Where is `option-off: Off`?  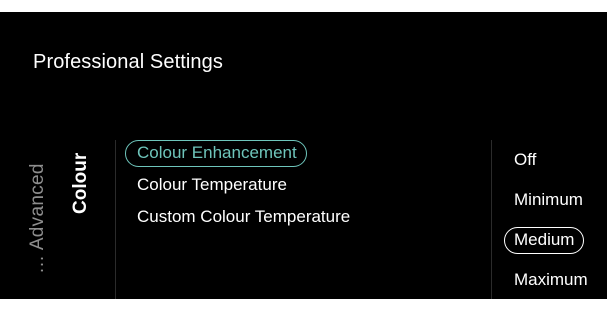
option-off: Off is located at coordinates (545, 160).